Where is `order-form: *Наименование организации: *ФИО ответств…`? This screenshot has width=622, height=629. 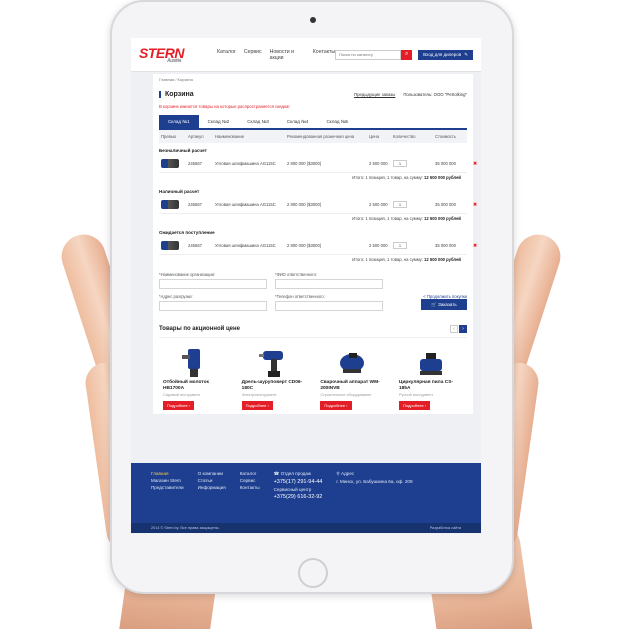
order-form: *Наименование организации: *ФИО ответств… is located at coordinates (313, 291).